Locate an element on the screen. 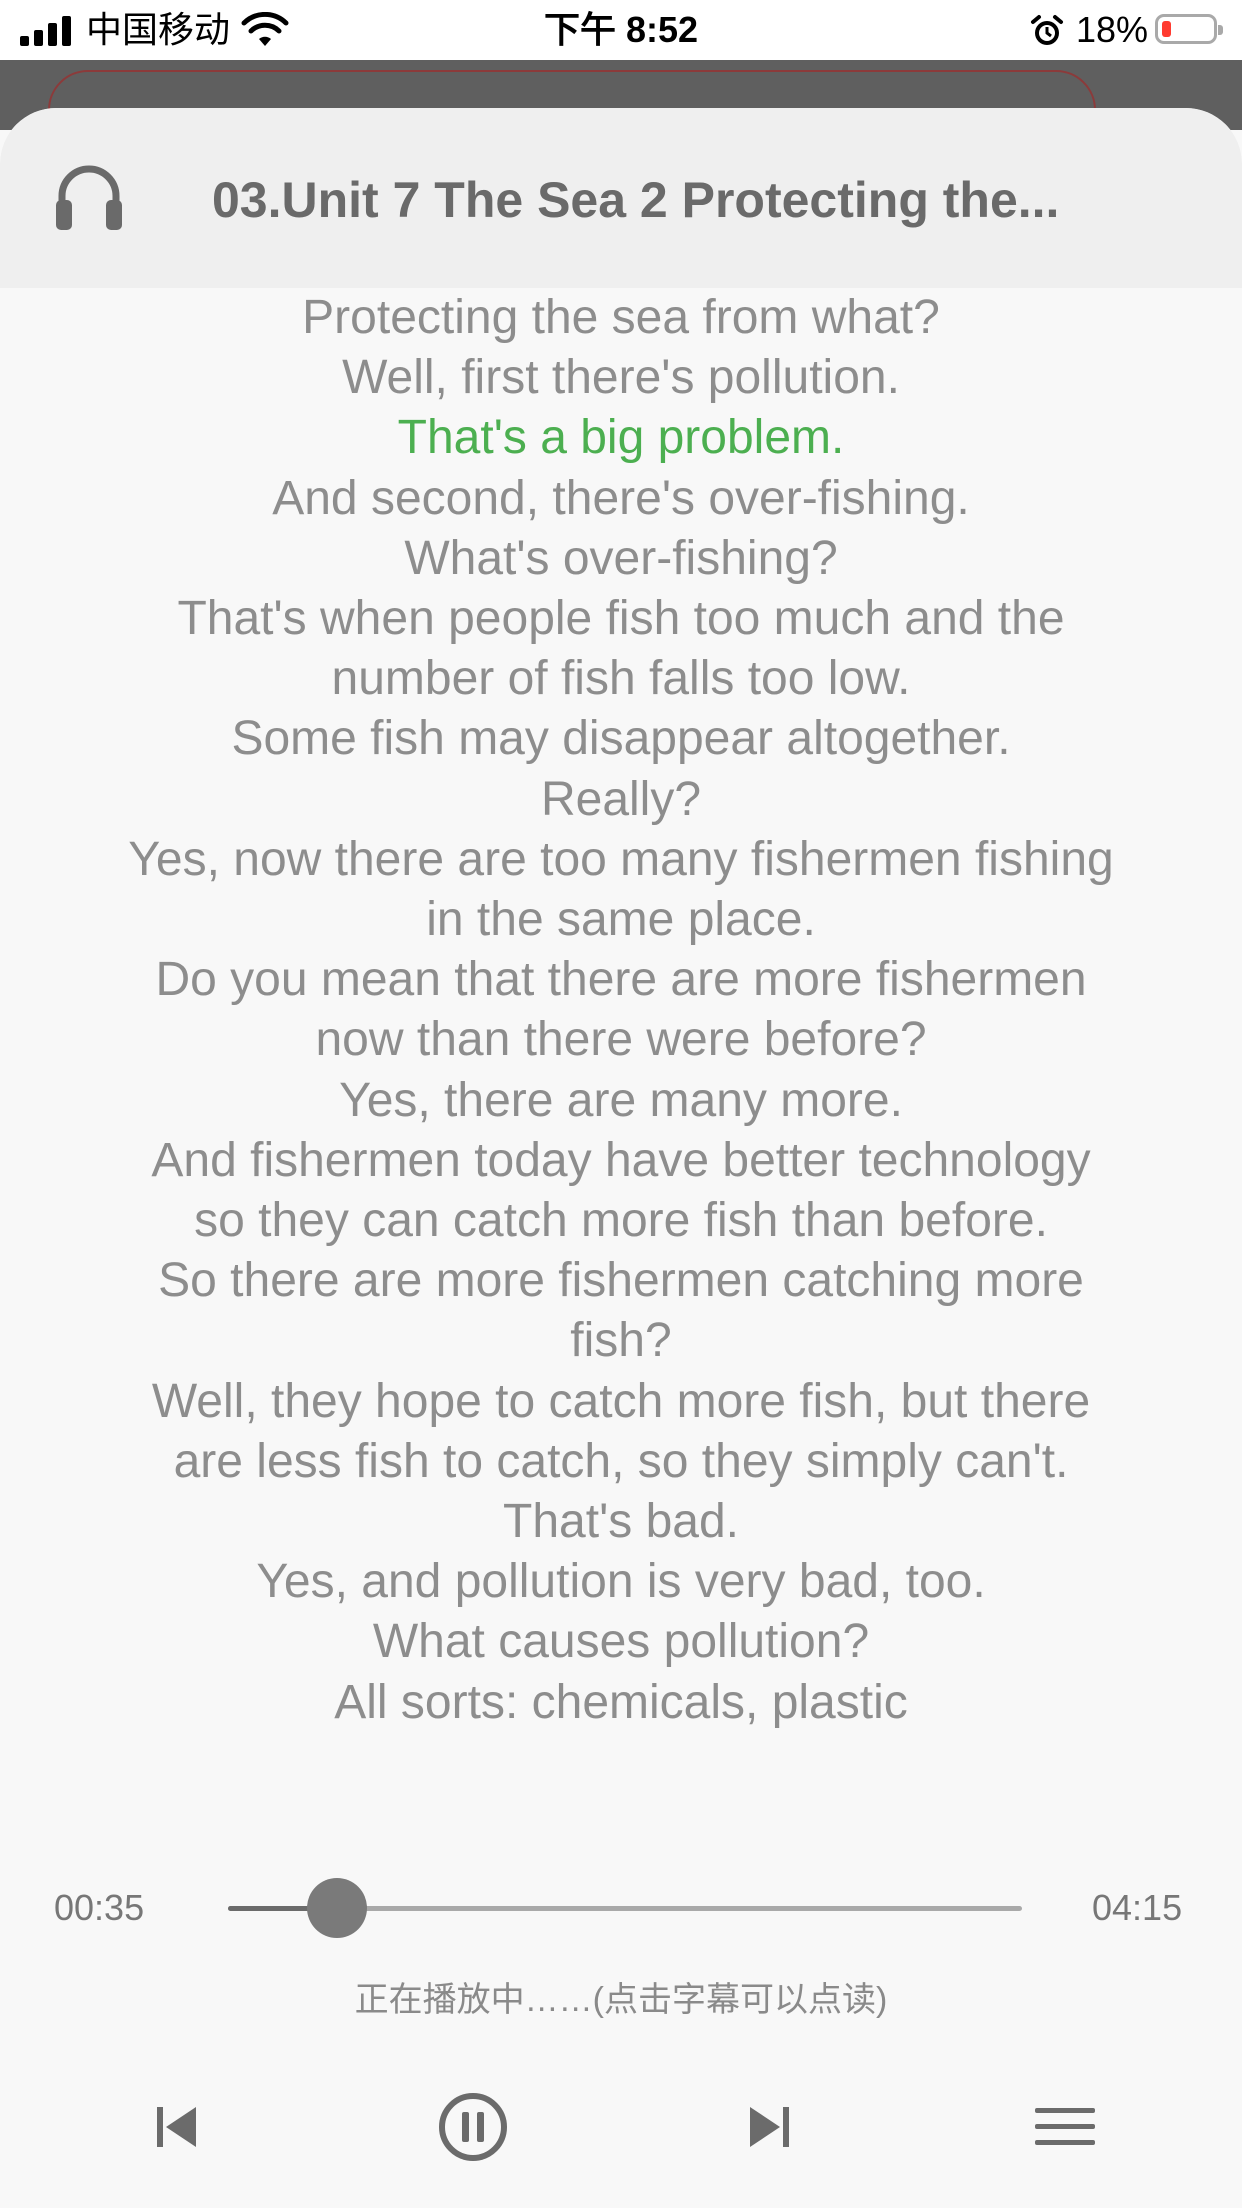 This screenshot has width=1242, height=2208. lyric-line: Protecting the sea from what? is located at coordinates (621, 318).